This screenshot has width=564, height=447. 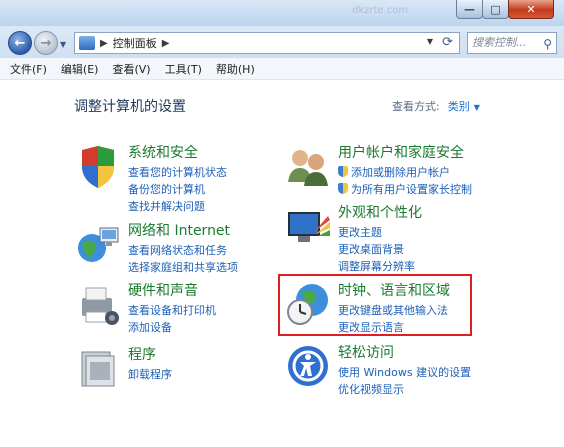 What do you see at coordinates (98, 244) in the screenshot?
I see `network-icon` at bounding box center [98, 244].